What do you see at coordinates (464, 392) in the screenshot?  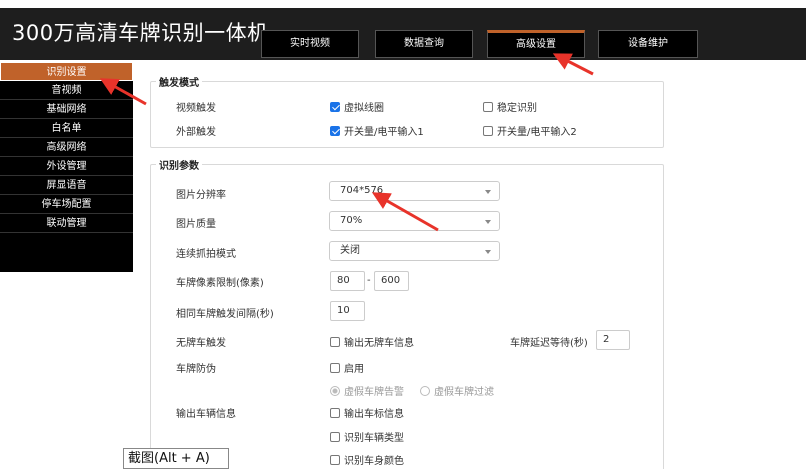 I see `fake-plate-filter-label: 虚假车牌过滤` at bounding box center [464, 392].